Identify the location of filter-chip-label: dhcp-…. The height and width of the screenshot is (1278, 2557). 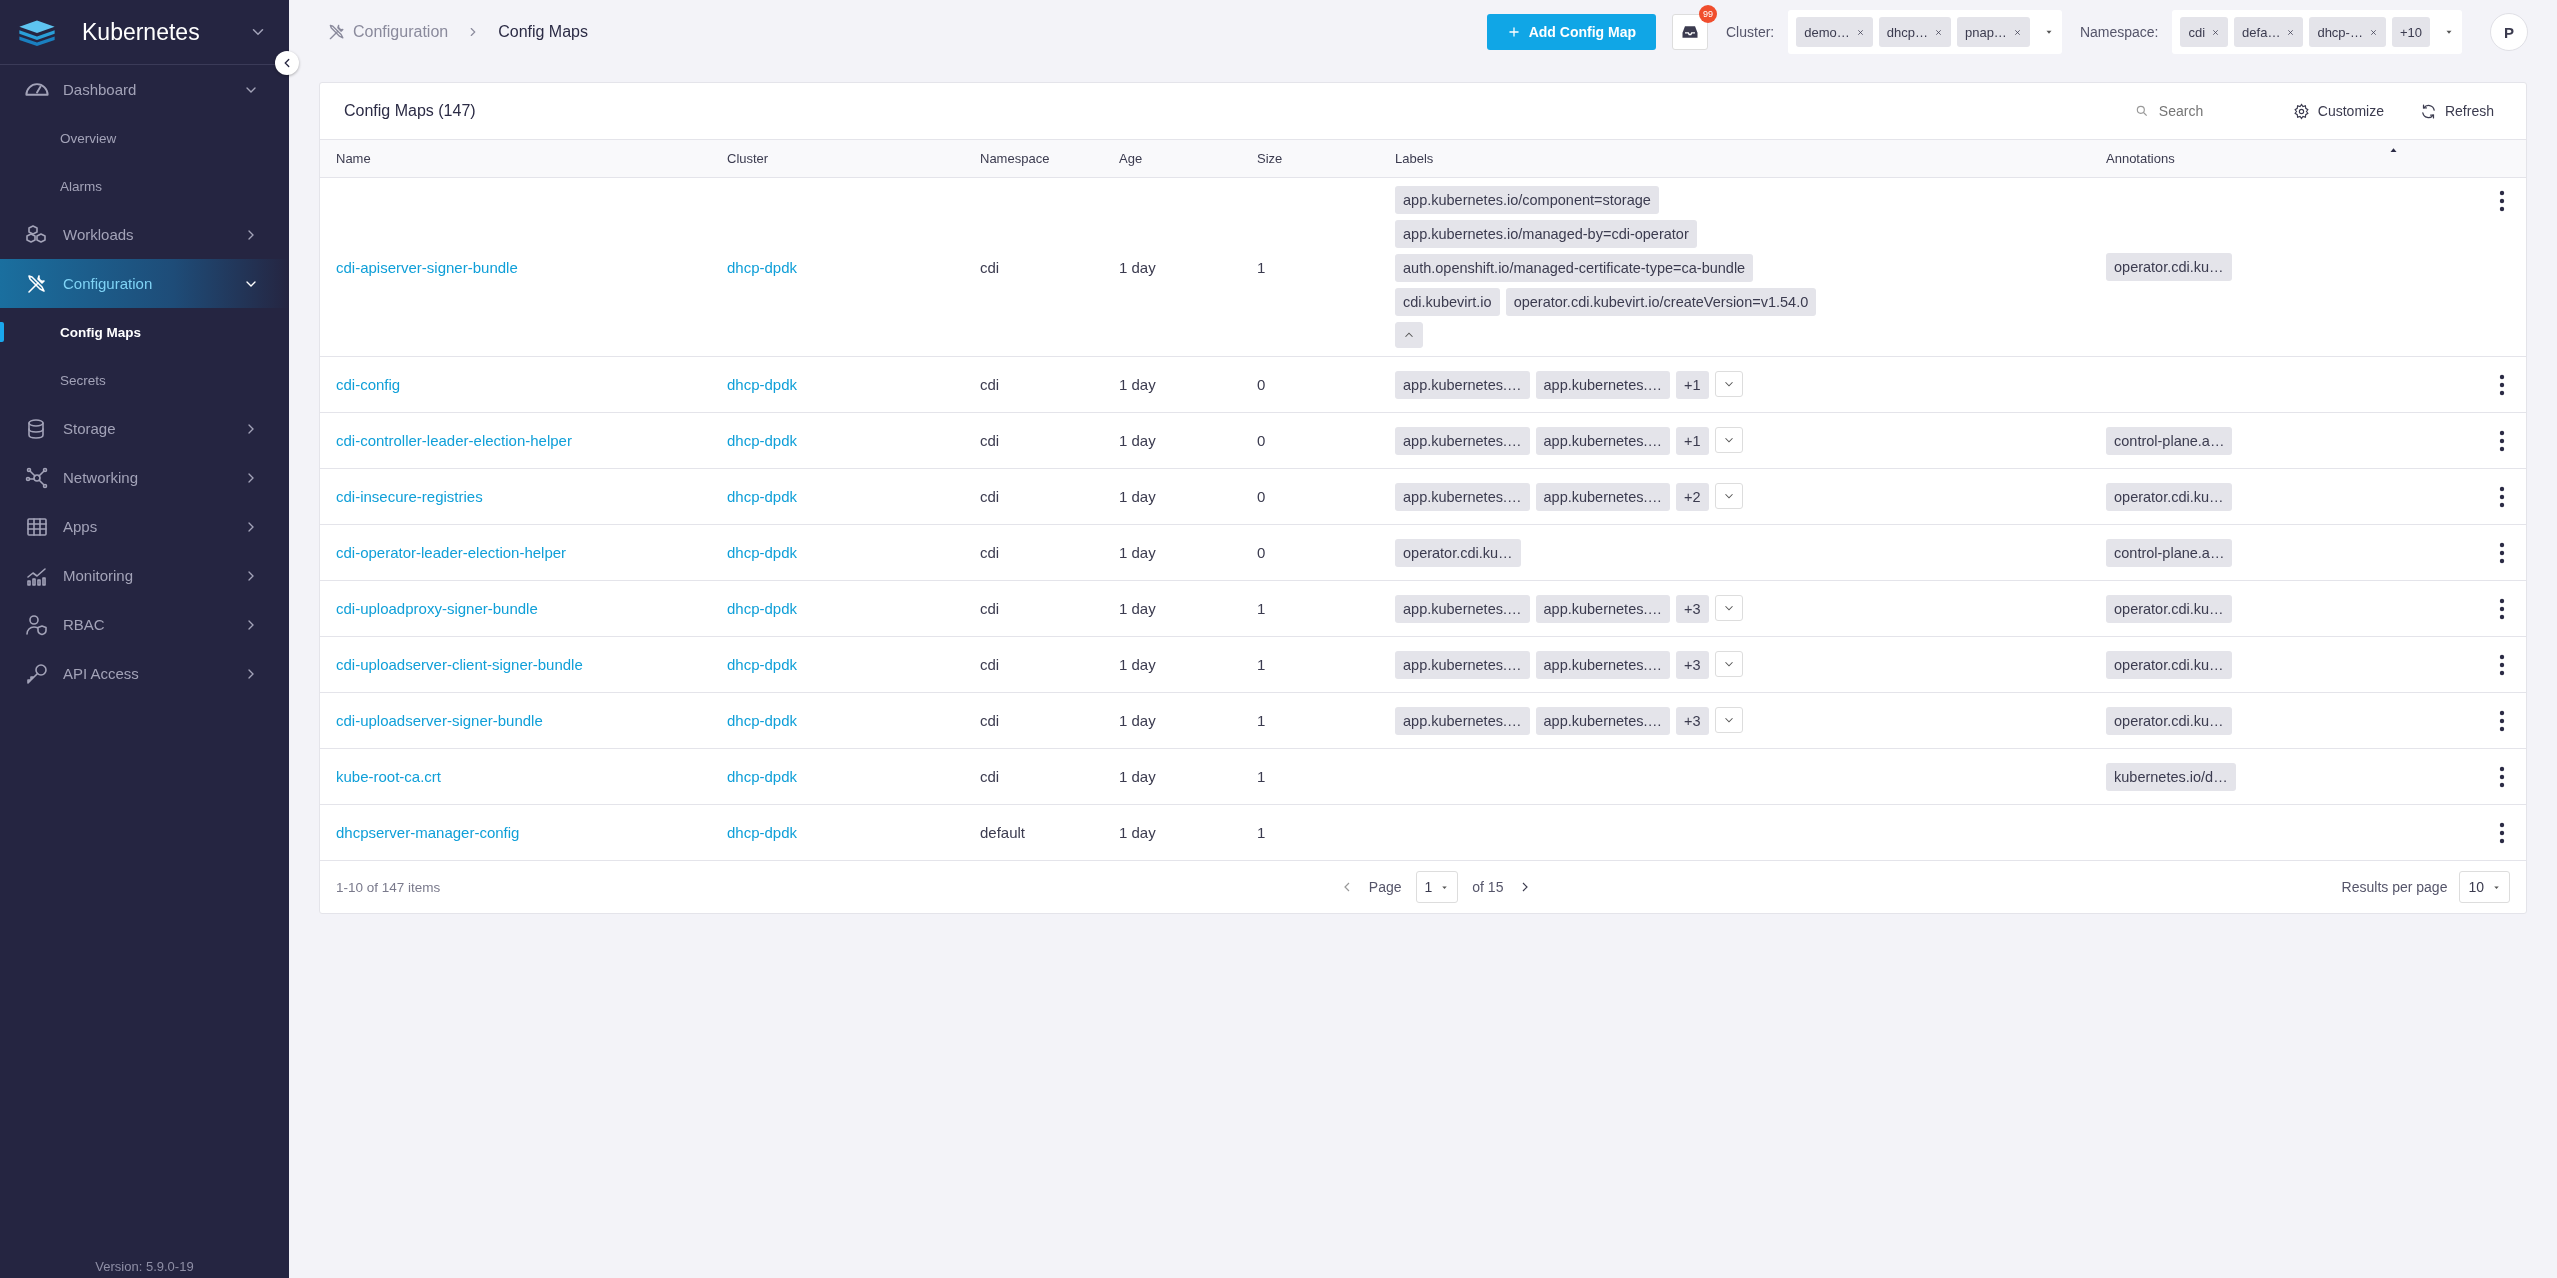
(2340, 32).